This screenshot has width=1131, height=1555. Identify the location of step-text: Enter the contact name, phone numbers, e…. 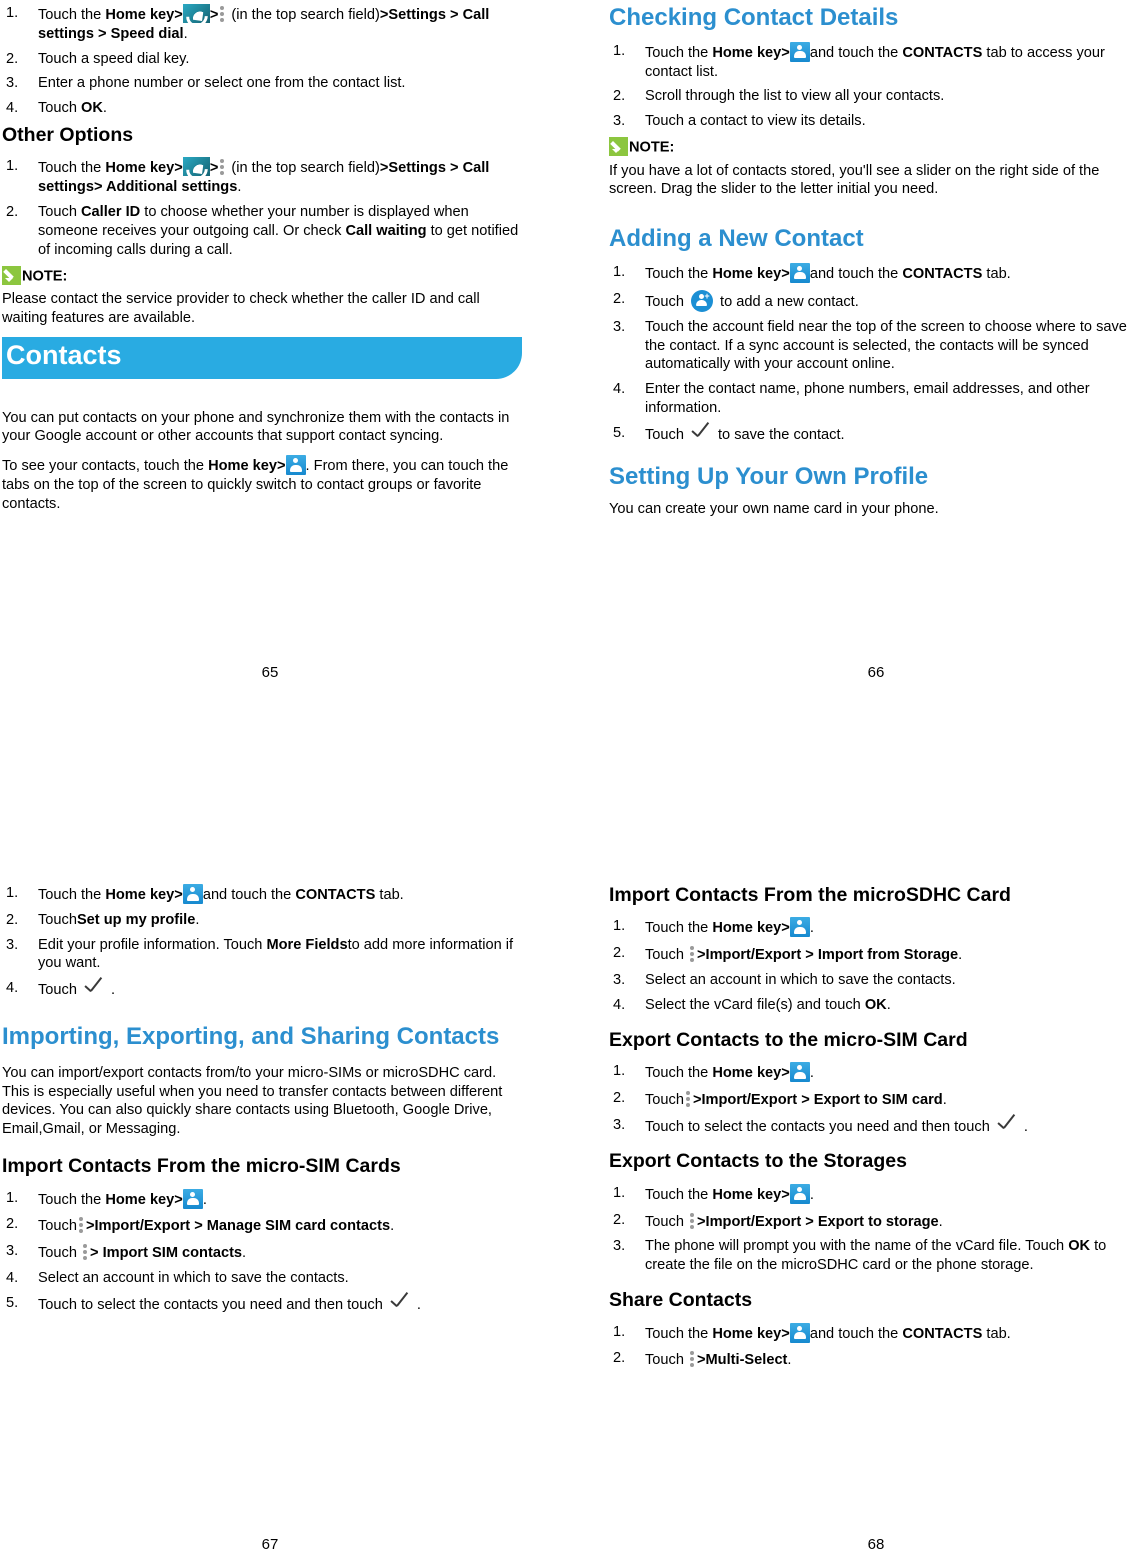
(867, 399).